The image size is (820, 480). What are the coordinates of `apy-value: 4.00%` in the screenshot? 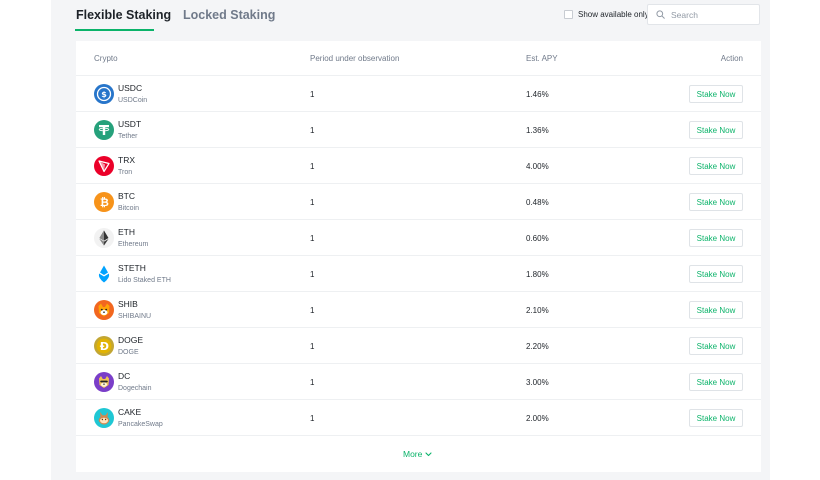 It's located at (537, 166).